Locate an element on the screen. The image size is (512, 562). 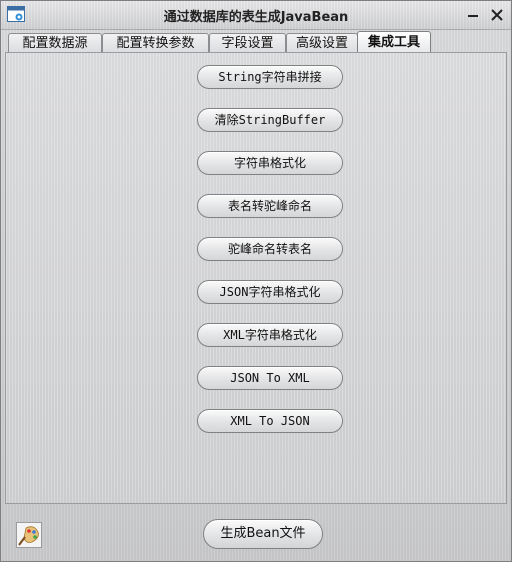
tab-datasource: 配置数据源 is located at coordinates (55, 42).